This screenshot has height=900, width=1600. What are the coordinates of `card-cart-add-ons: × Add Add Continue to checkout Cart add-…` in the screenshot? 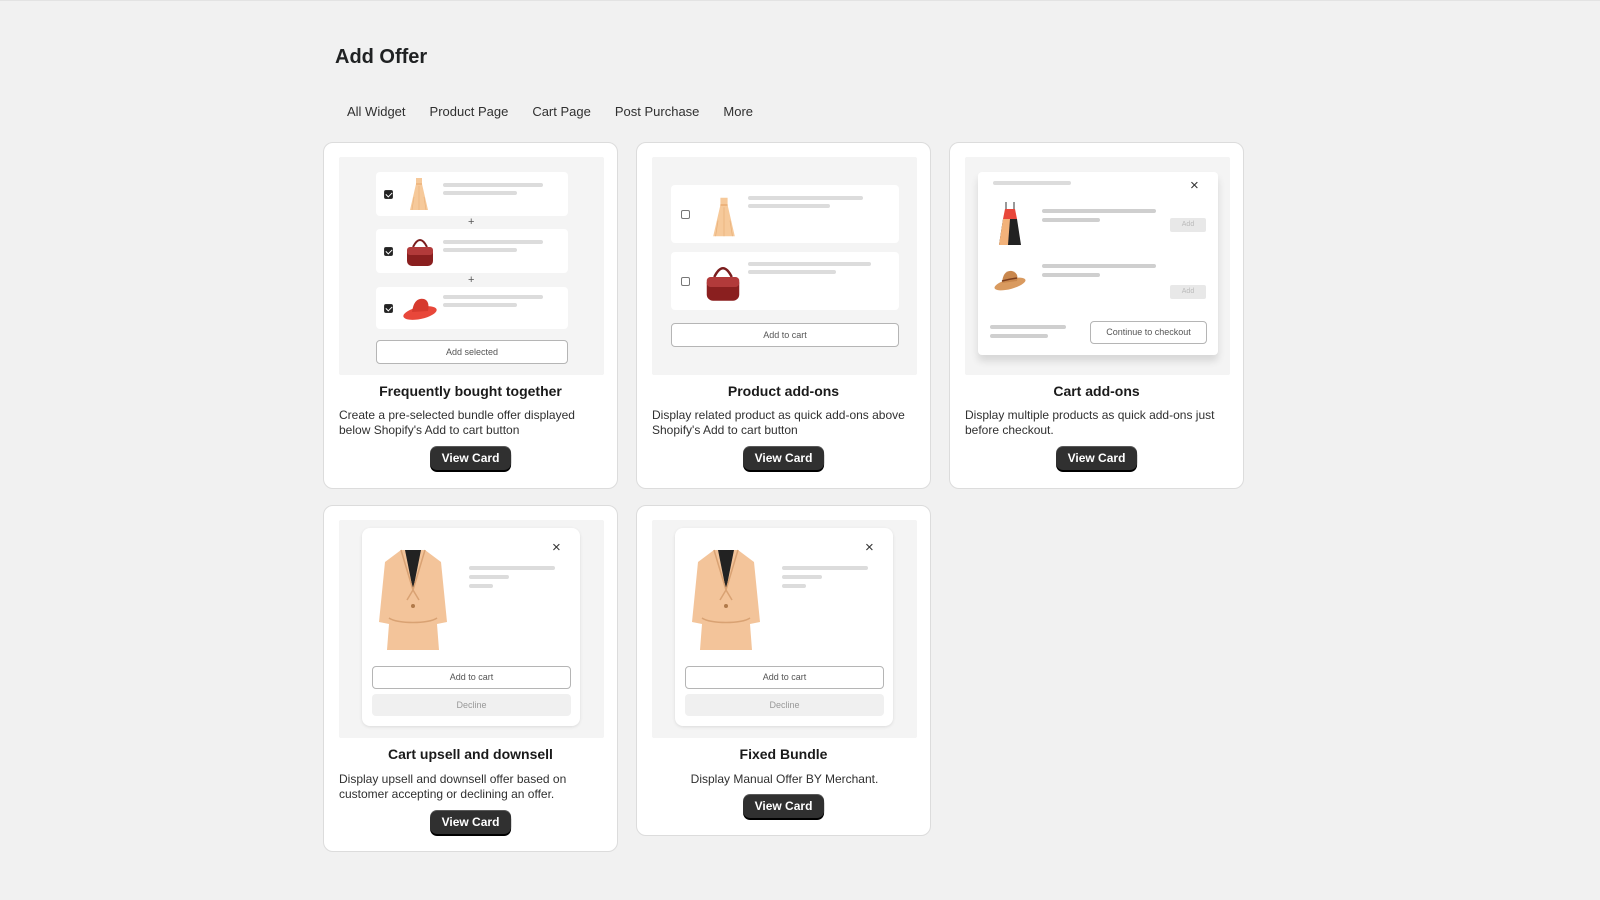 It's located at (1096, 315).